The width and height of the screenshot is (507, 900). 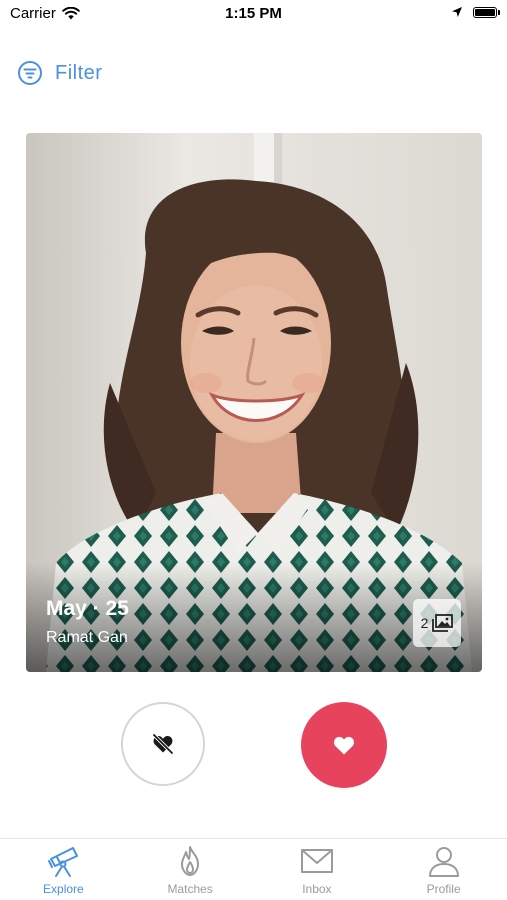 I want to click on tab-inbox-label: Inbox, so click(x=317, y=889).